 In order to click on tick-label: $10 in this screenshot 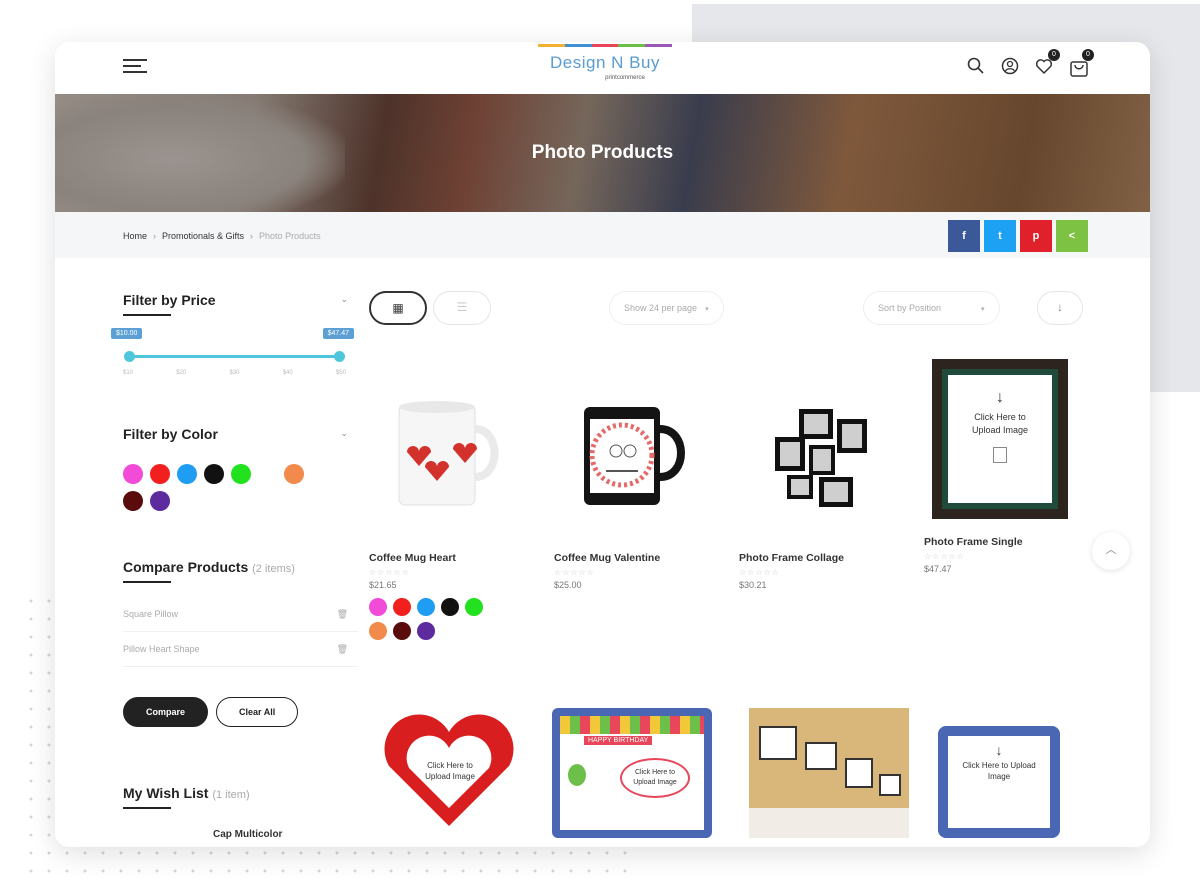, I will do `click(128, 373)`.